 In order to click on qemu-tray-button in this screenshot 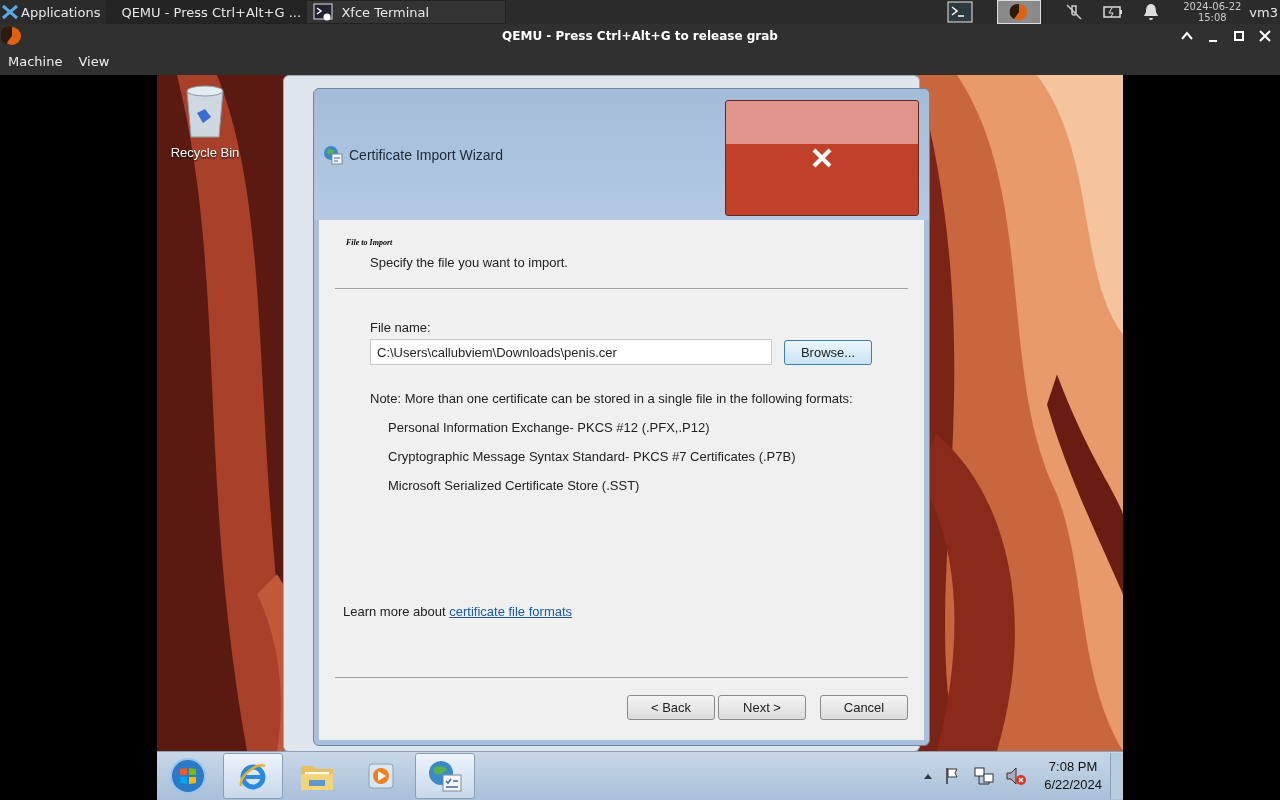, I will do `click(1019, 12)`.